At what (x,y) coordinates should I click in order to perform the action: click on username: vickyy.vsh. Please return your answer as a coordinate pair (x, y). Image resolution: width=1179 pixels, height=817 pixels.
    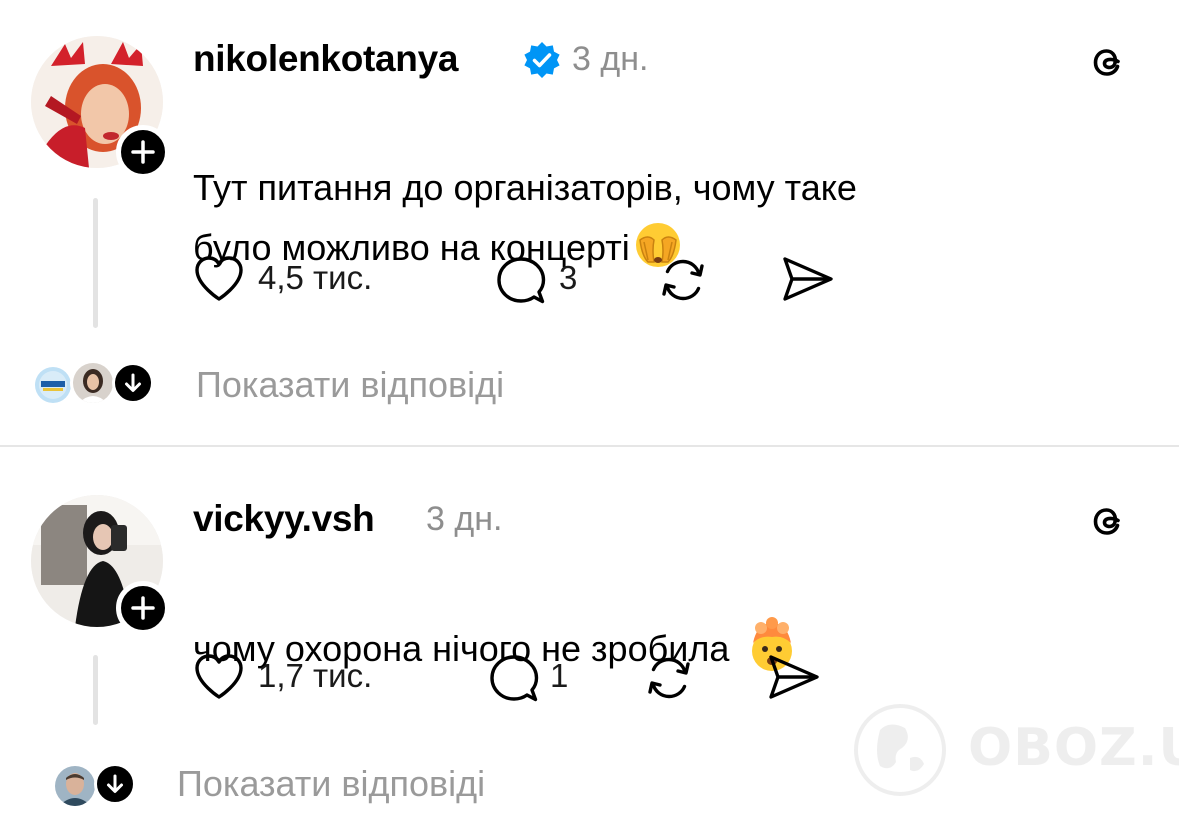
    Looking at the image, I should click on (284, 519).